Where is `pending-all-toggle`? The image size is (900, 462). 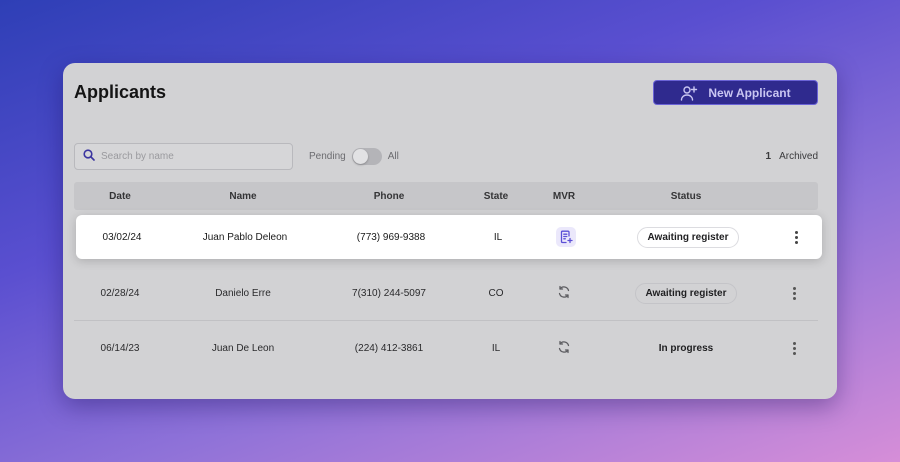
pending-all-toggle is located at coordinates (366, 156).